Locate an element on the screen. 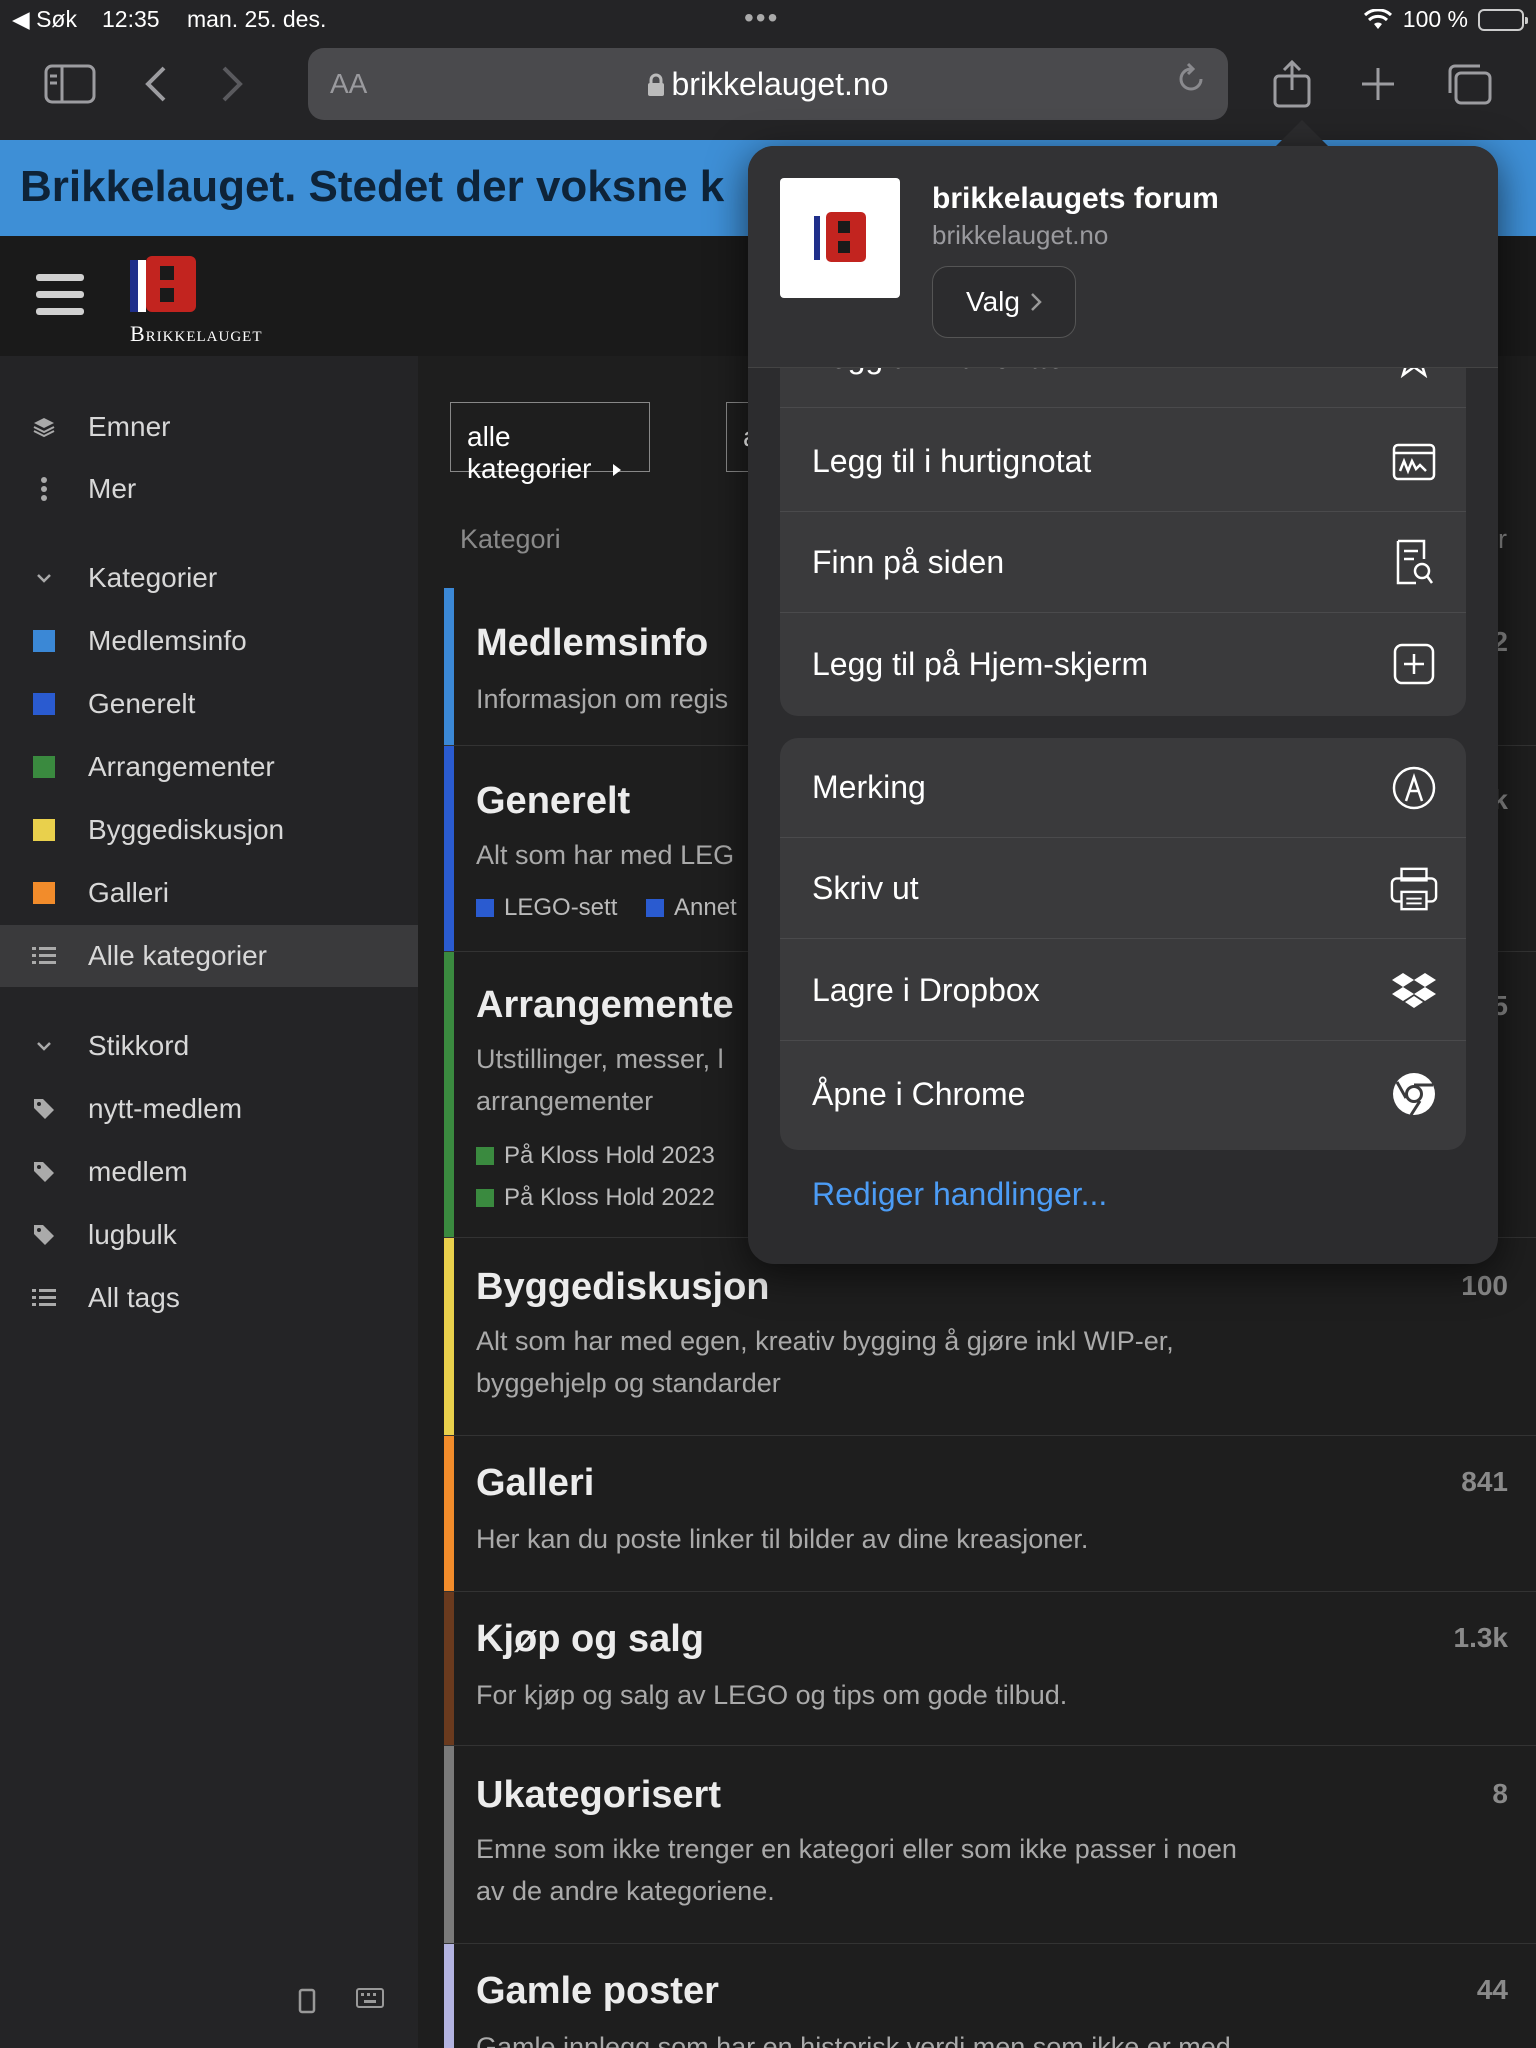 Image resolution: width=1536 pixels, height=2048 pixels. sidebar-item-arrangementer: Arrangementer is located at coordinates (209, 767).